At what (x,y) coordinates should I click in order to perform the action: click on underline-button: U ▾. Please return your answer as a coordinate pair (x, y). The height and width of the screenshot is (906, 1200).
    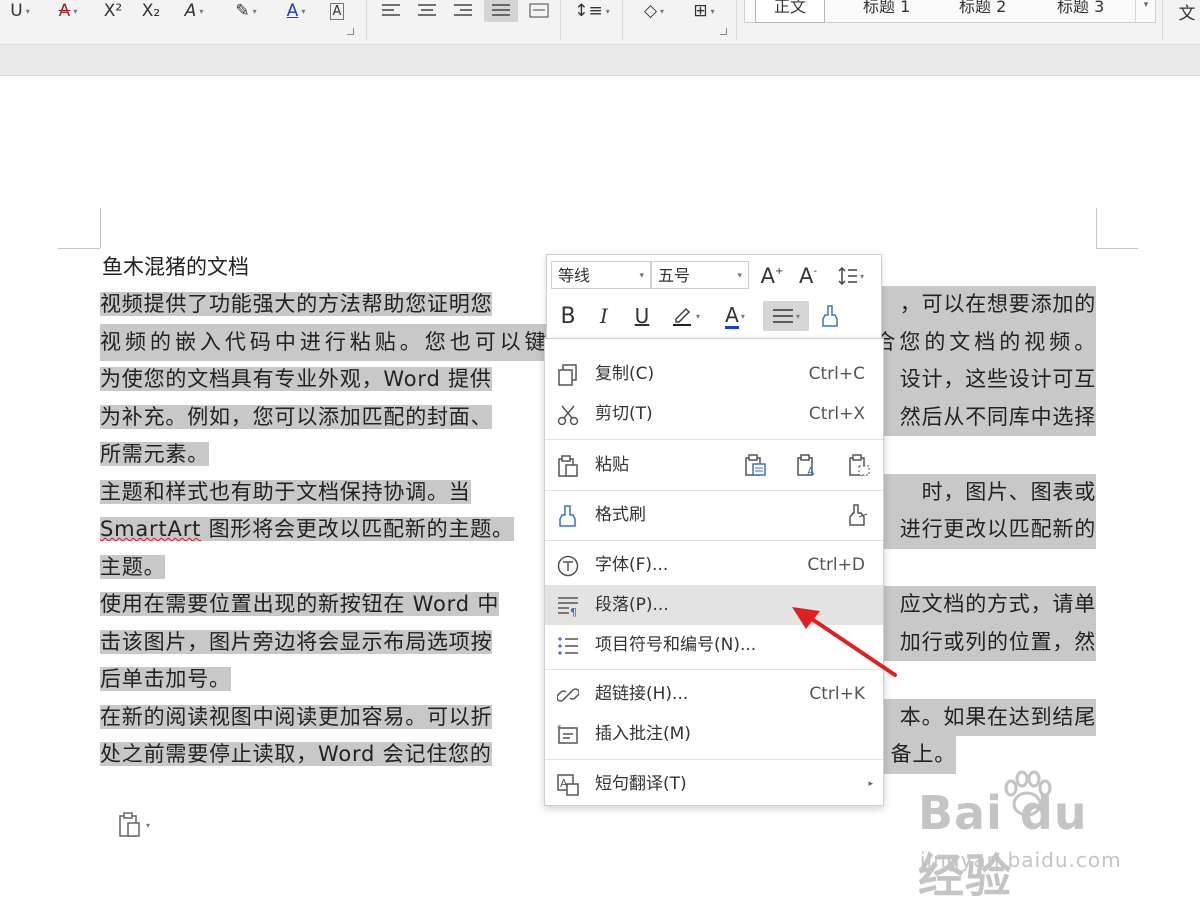
    Looking at the image, I should click on (20, 11).